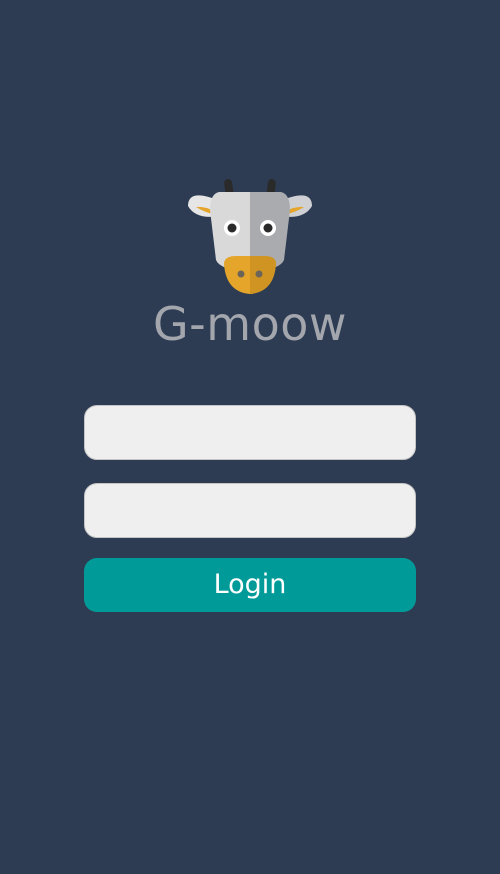 Image resolution: width=500 pixels, height=874 pixels. I want to click on cow-head-icon, so click(250, 237).